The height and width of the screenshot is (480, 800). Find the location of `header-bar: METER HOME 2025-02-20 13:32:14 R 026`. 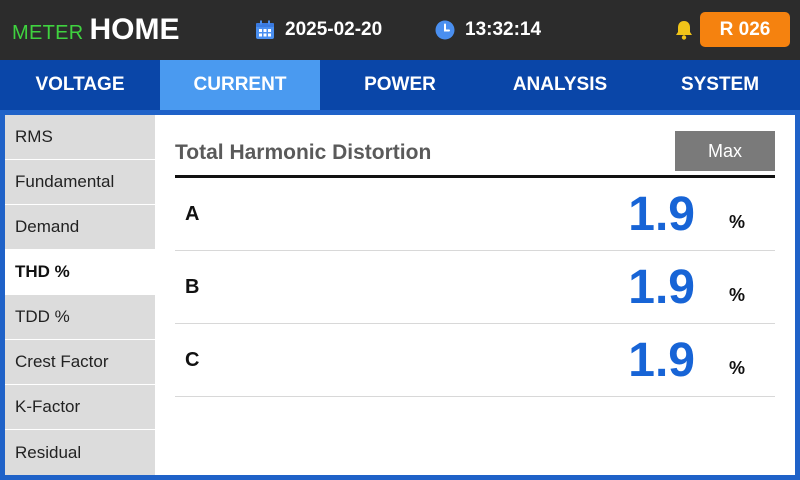

header-bar: METER HOME 2025-02-20 13:32:14 R 026 is located at coordinates (400, 30).